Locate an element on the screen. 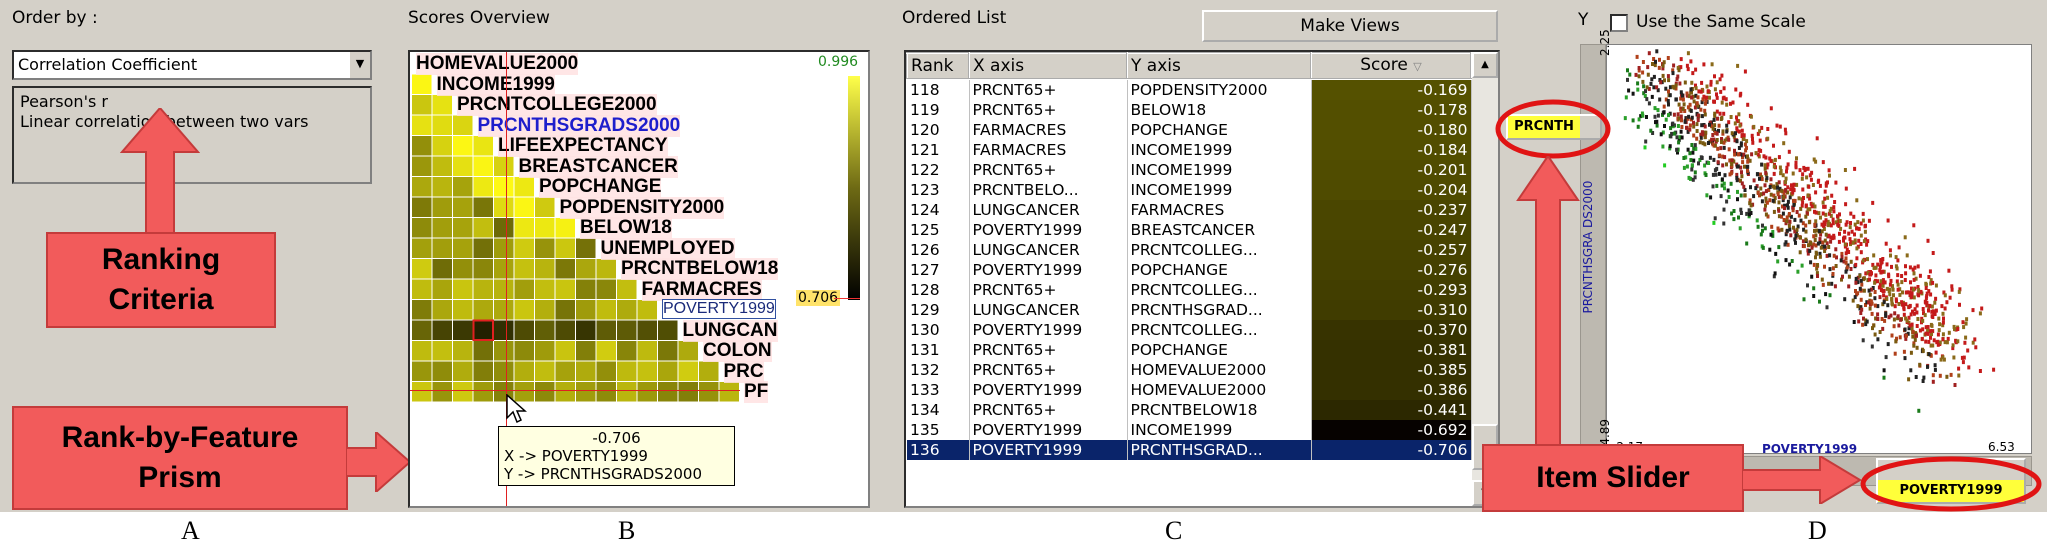  table-row: 125 POVERTY1999 BREASTCANCER -0.247 is located at coordinates (1189, 230).